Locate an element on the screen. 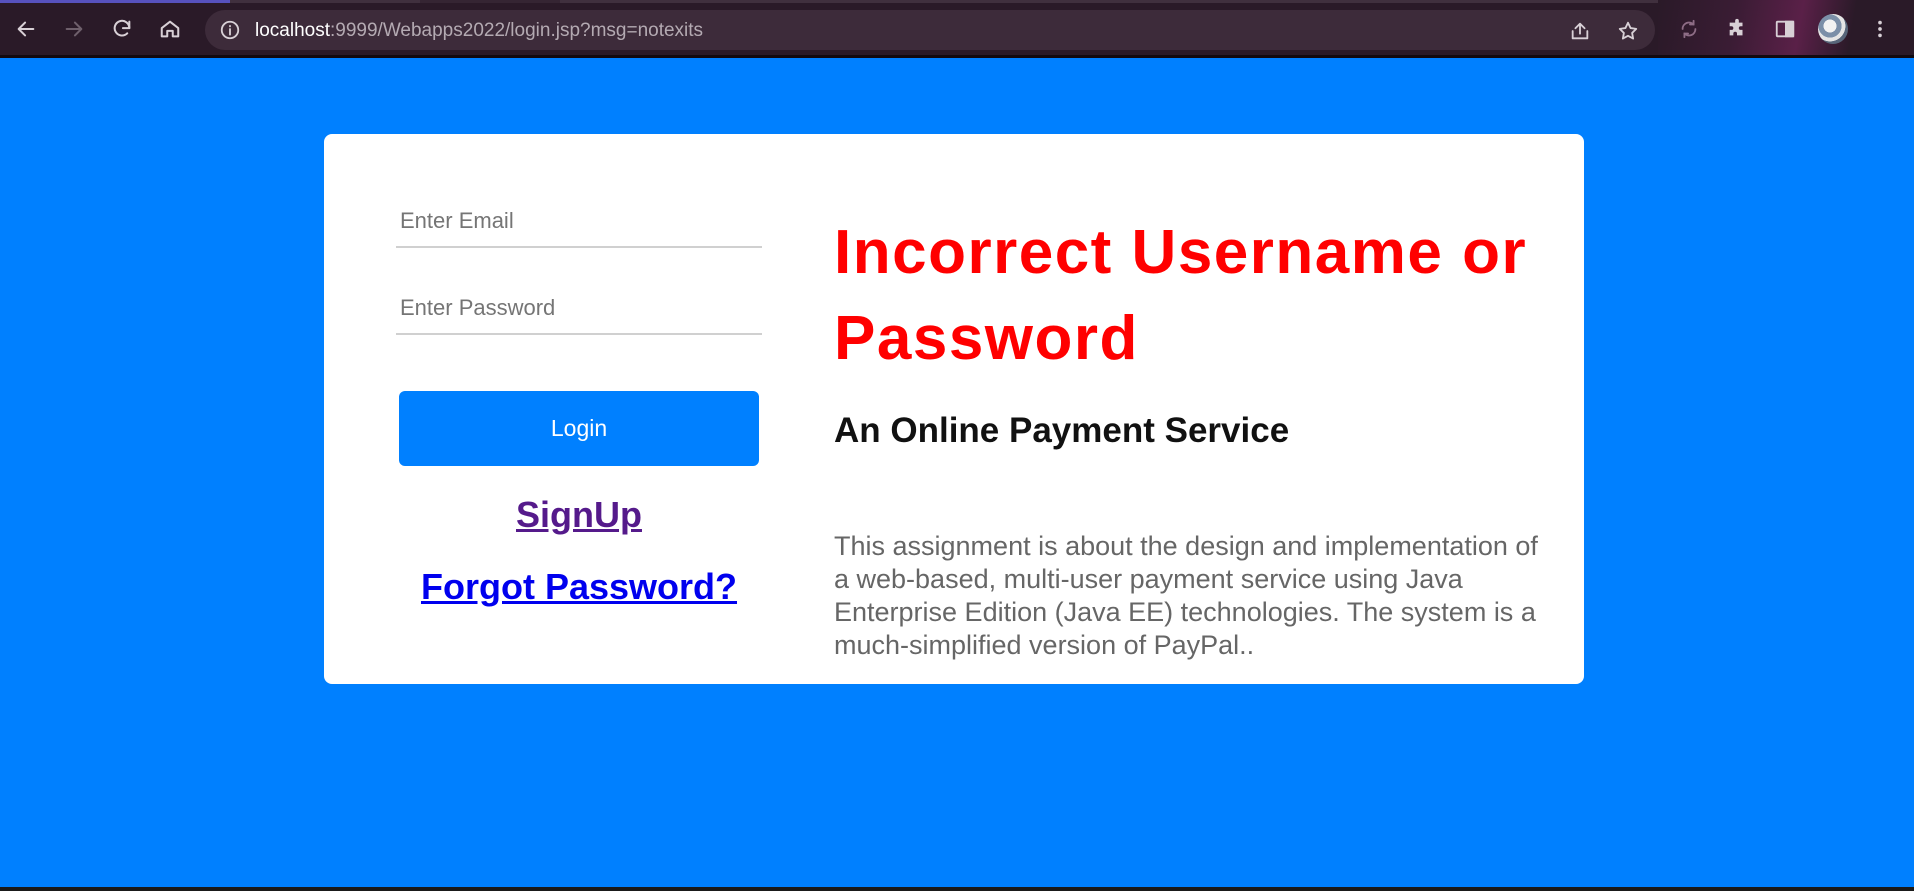 The width and height of the screenshot is (1914, 891). reload-icon is located at coordinates (122, 28).